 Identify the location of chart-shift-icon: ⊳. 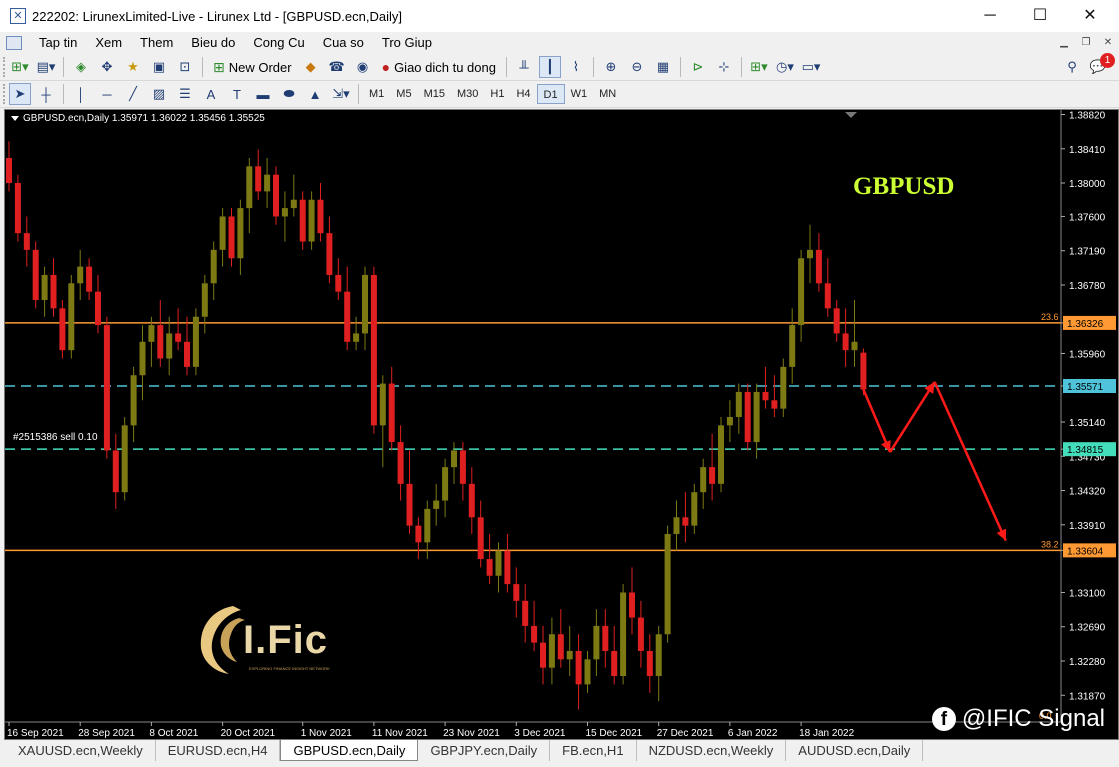
(698, 67).